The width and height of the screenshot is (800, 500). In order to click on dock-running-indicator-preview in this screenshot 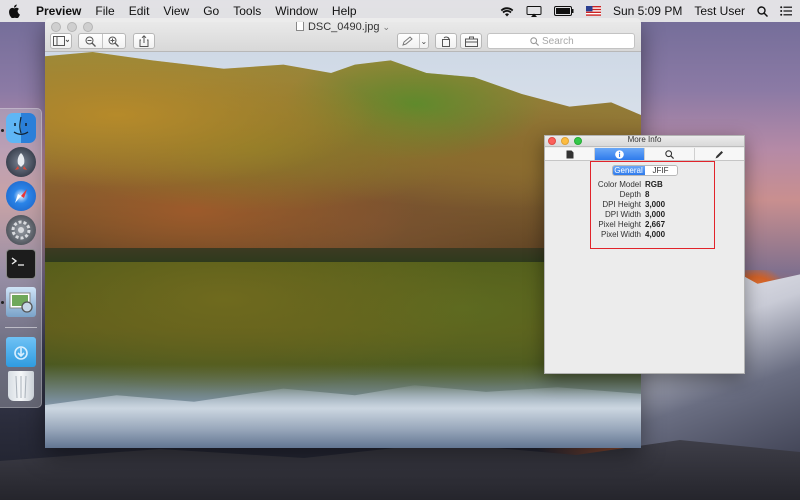, I will do `click(2, 302)`.